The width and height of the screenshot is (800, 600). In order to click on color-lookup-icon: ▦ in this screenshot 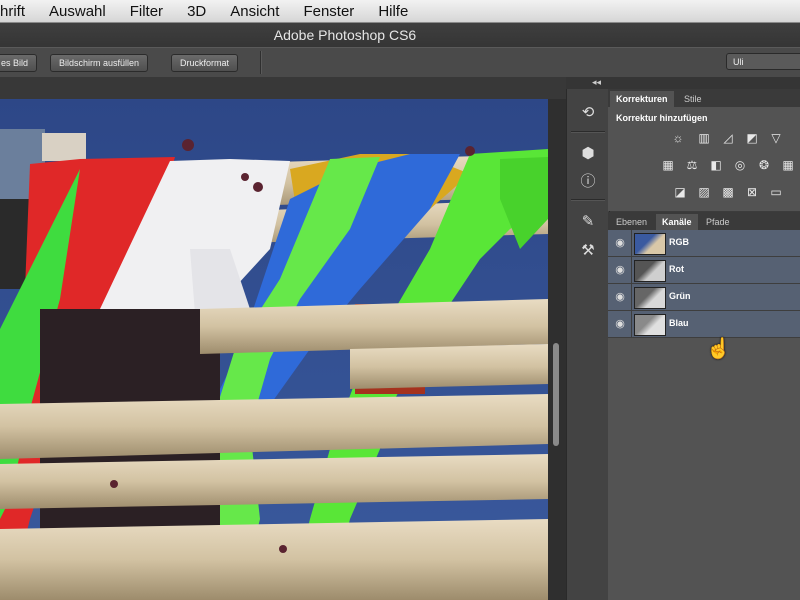, I will do `click(788, 165)`.